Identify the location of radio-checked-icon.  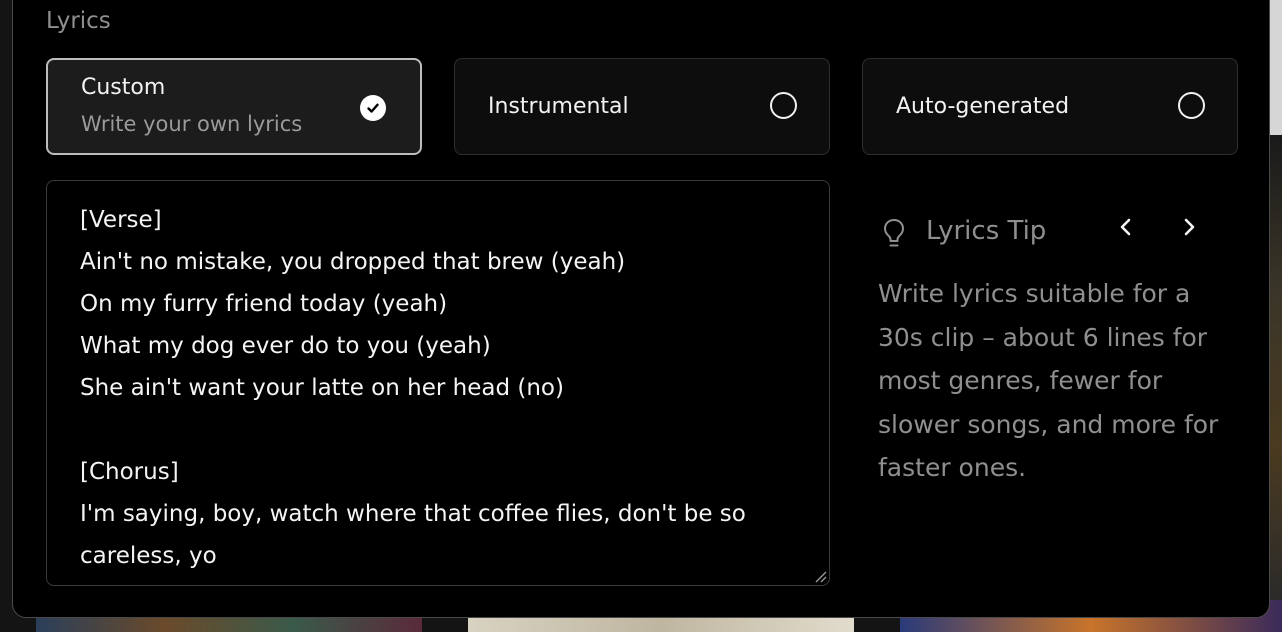
(373, 108).